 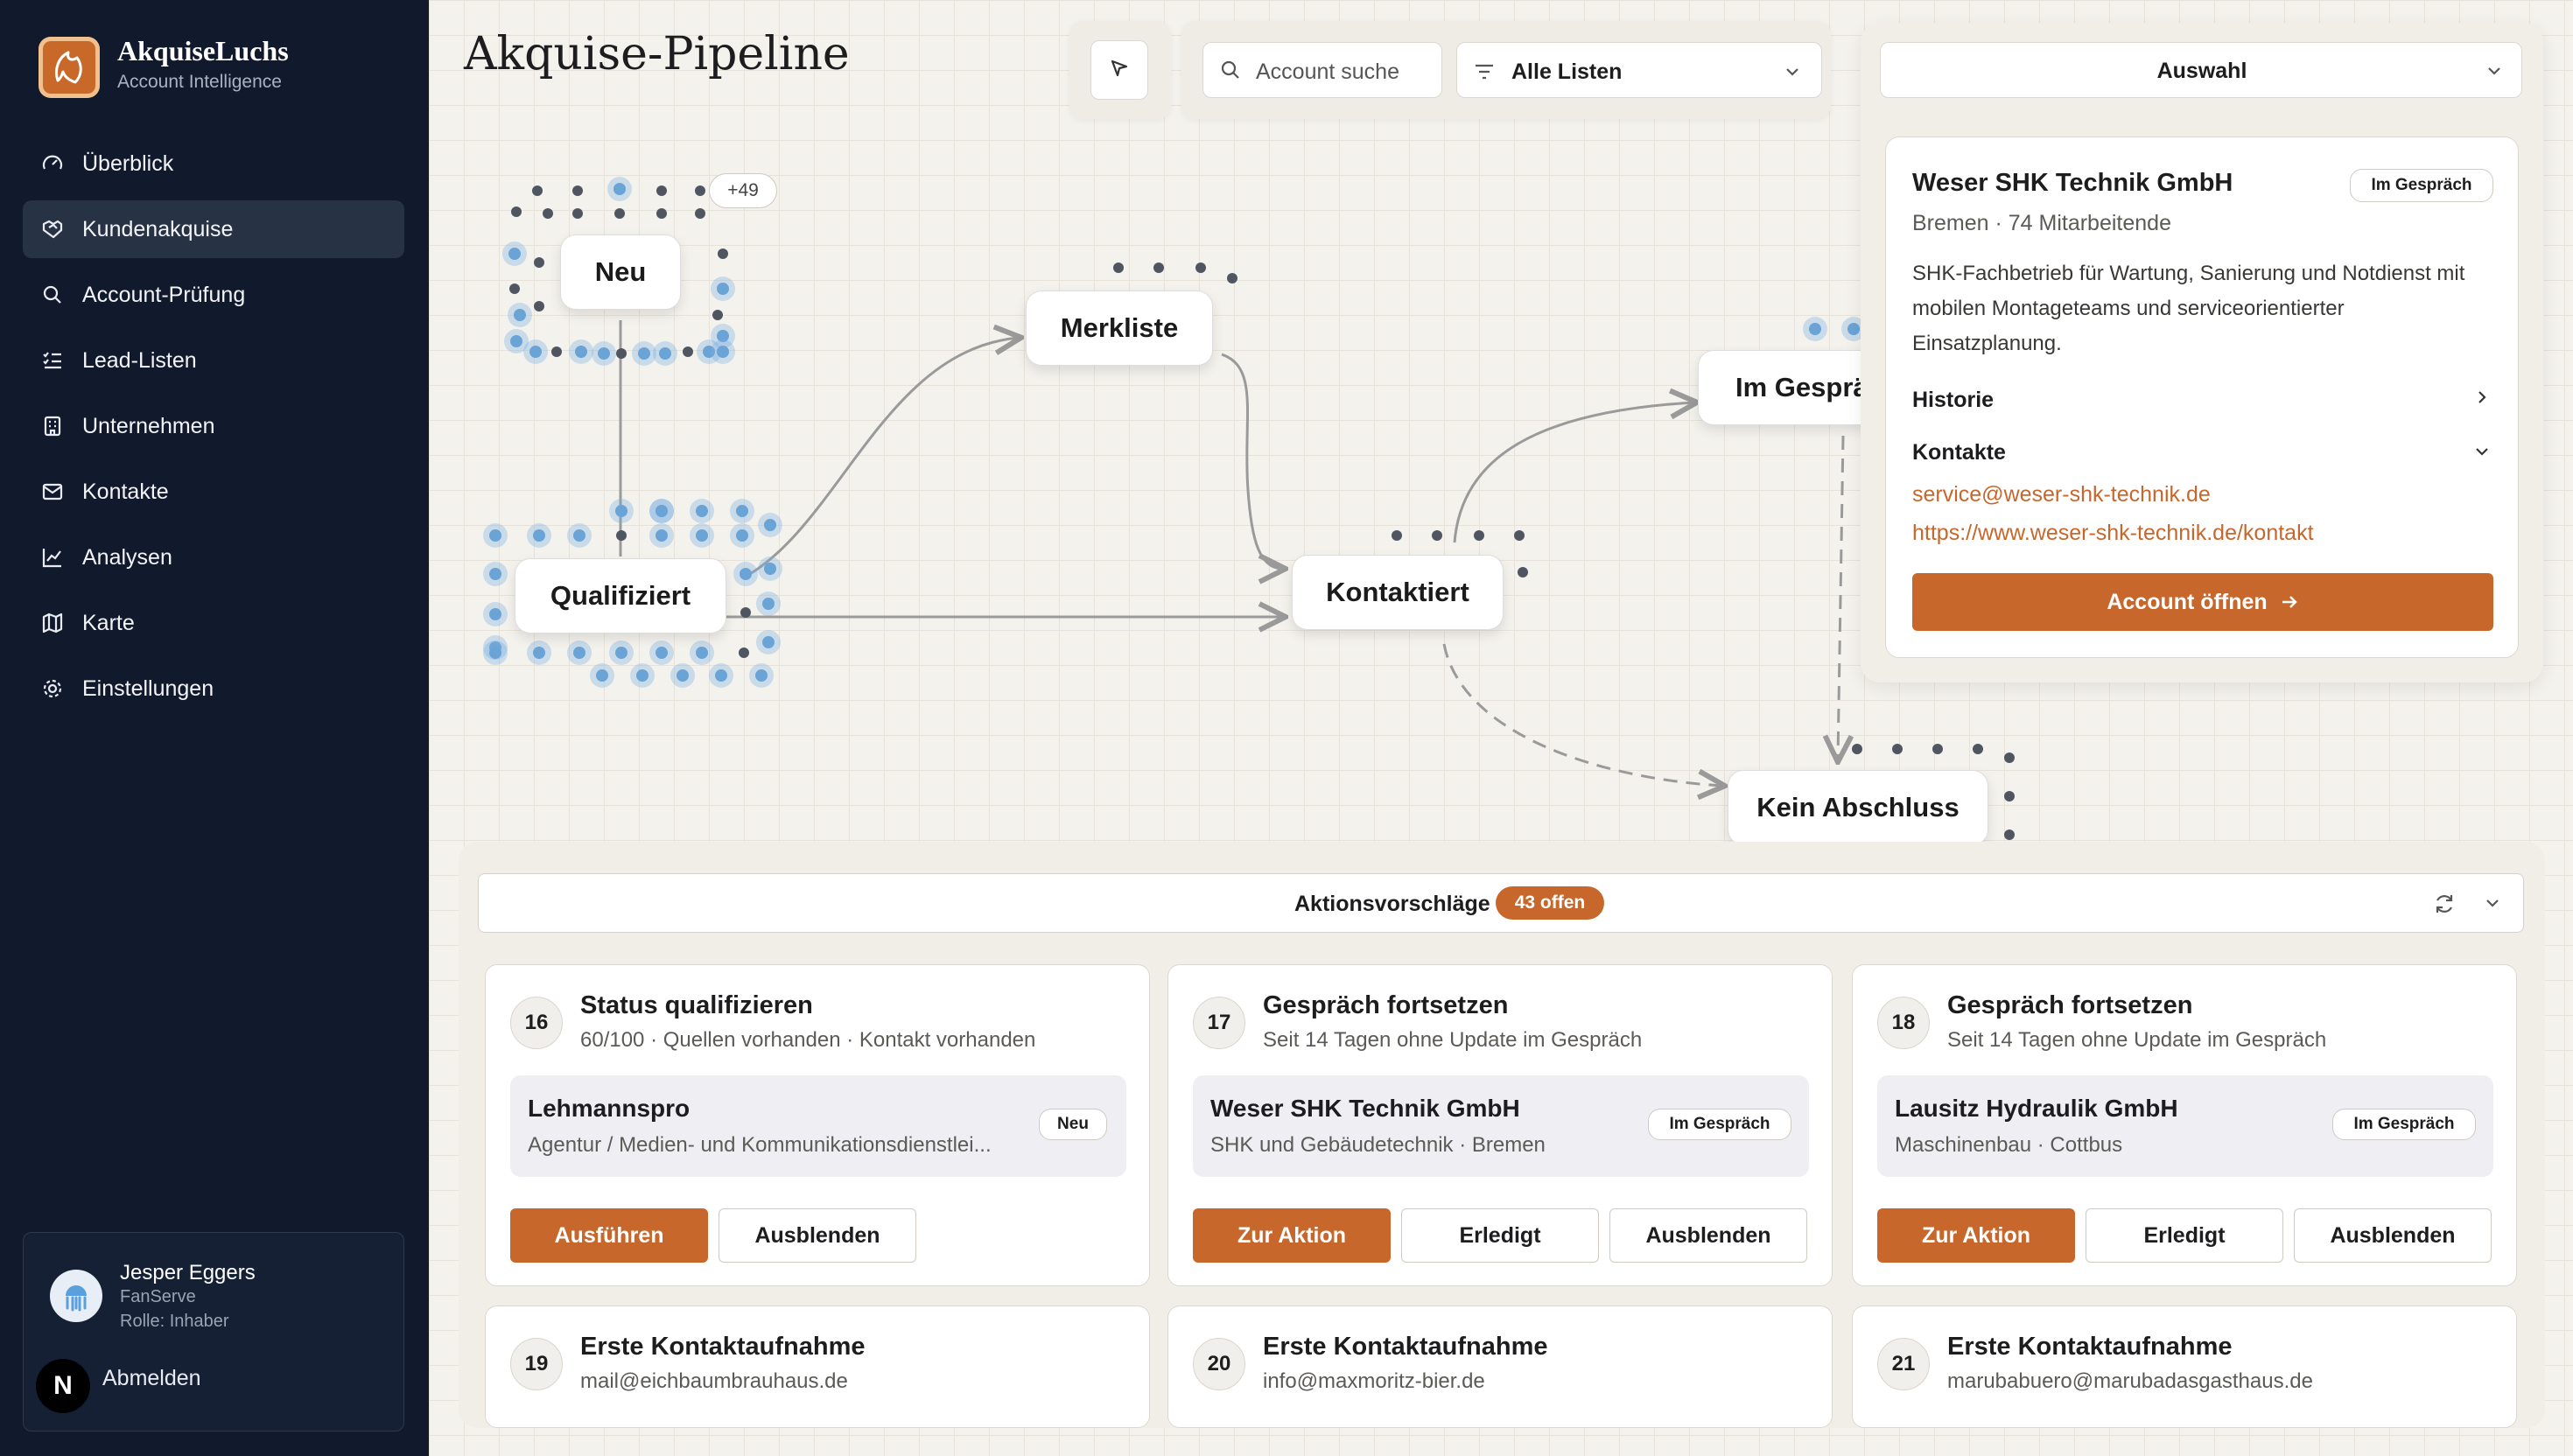 What do you see at coordinates (2201, 70) in the screenshot?
I see `selection-dropdown: Auswahl` at bounding box center [2201, 70].